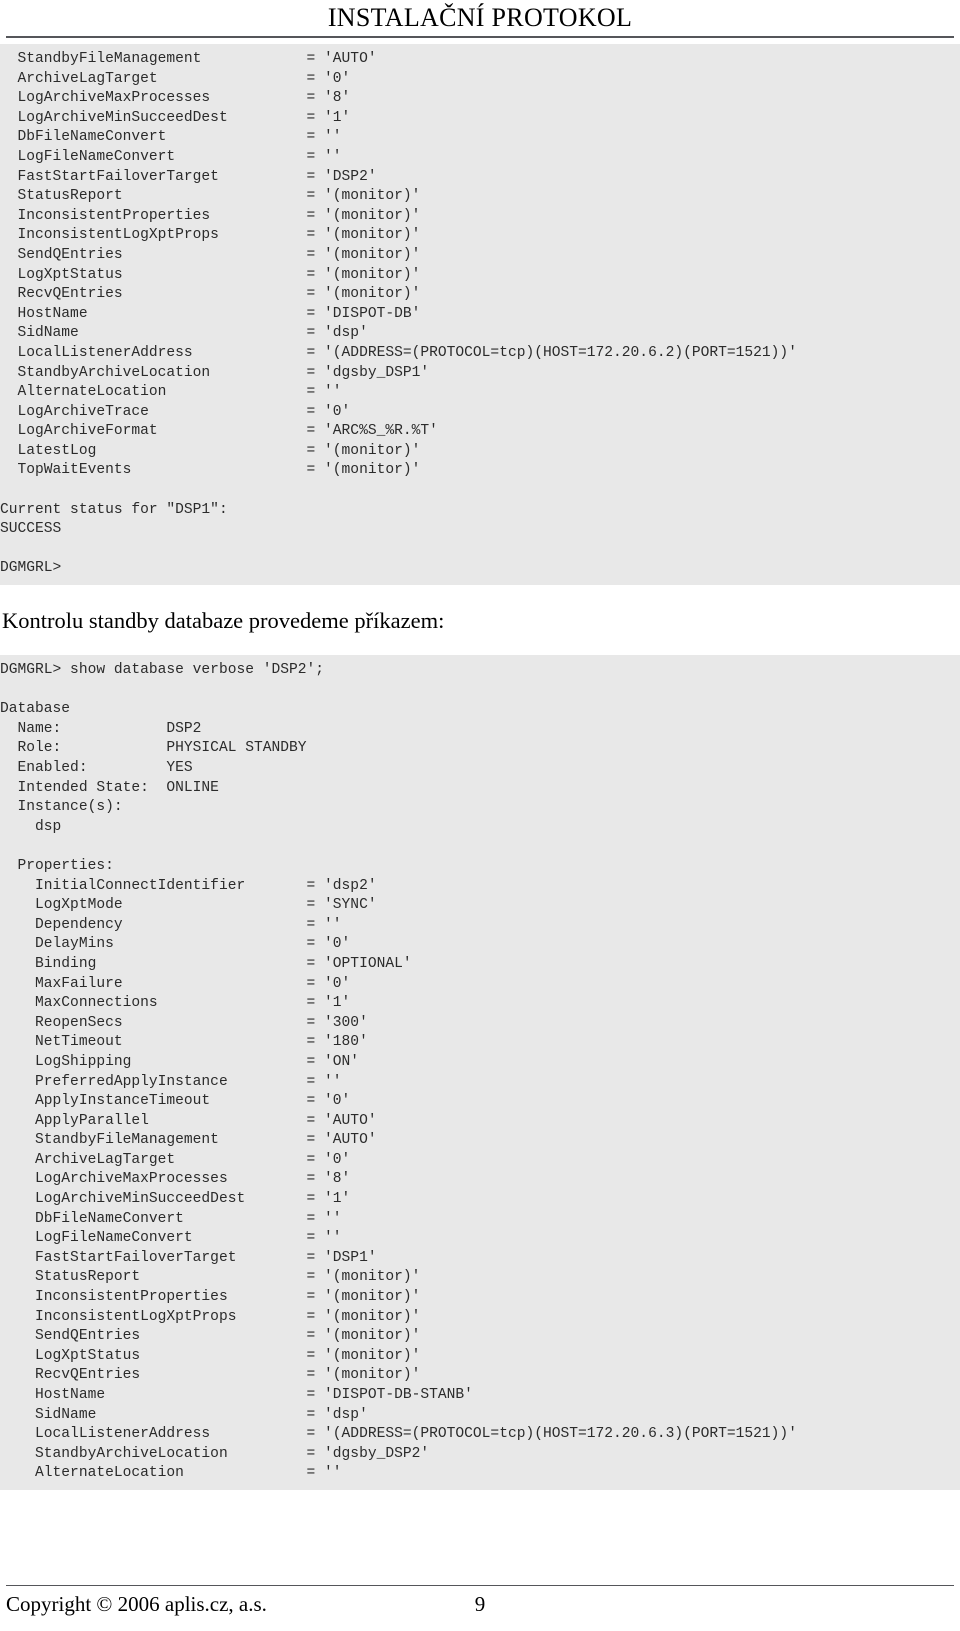 The height and width of the screenshot is (1631, 960). Describe the element at coordinates (96, 768) in the screenshot. I see `code-line: Enabled: YES` at that location.